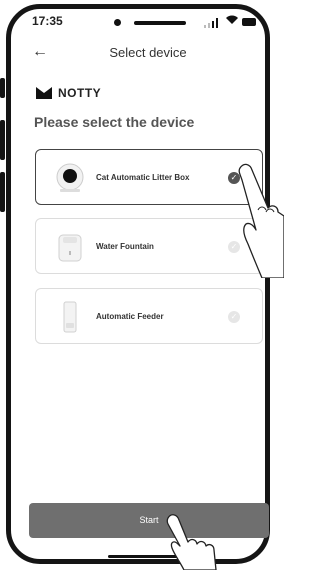 Image resolution: width=320 pixels, height=570 pixels. Describe the element at coordinates (2, 88) in the screenshot. I see `mute-switch` at that location.